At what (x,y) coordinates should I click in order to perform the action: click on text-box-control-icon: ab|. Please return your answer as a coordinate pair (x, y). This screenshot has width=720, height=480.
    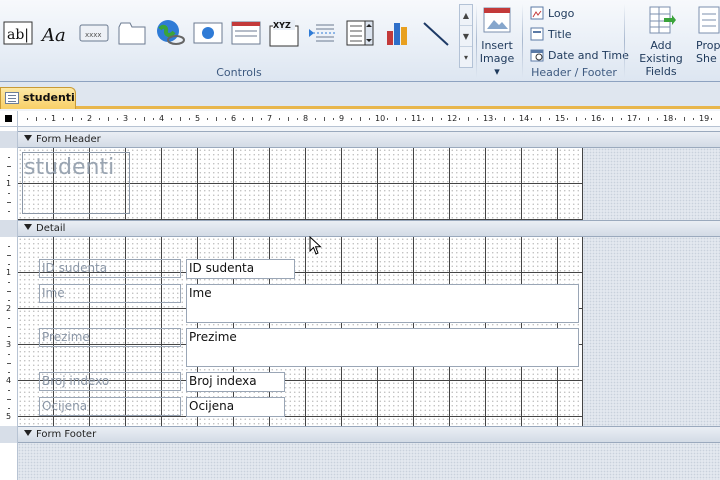
    Looking at the image, I should click on (18, 33).